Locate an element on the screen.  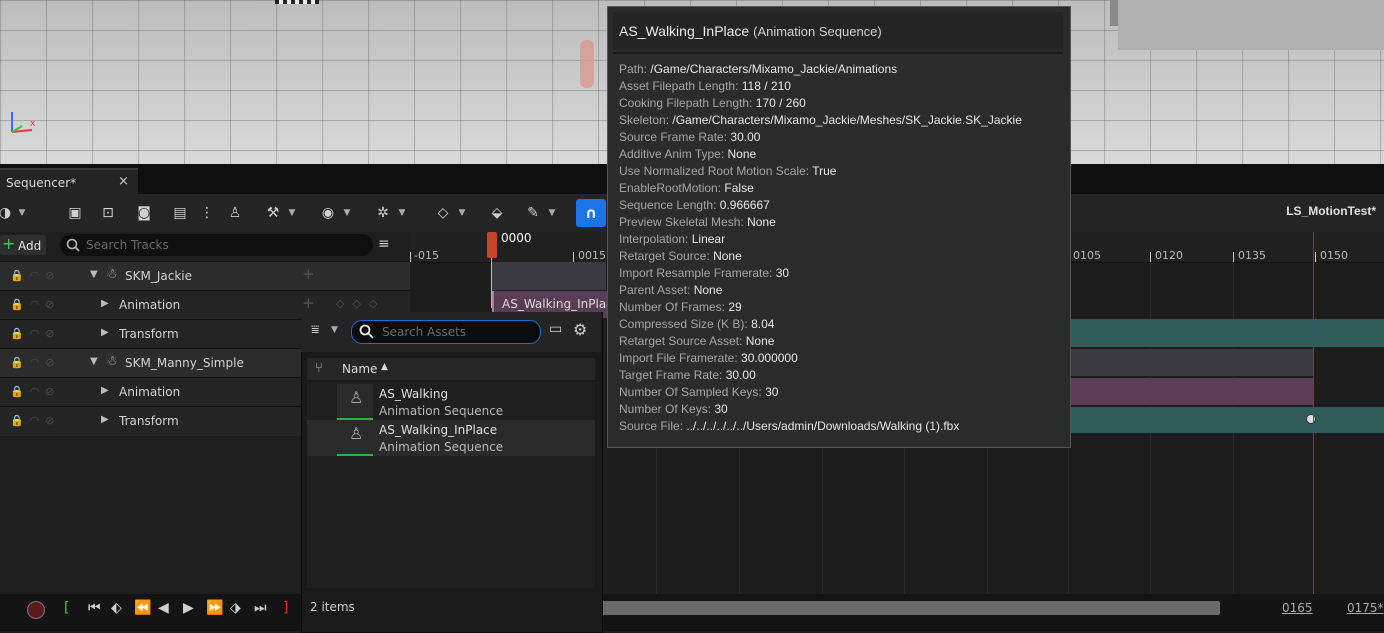
wrench-icon: ⚒ is located at coordinates (273, 213).